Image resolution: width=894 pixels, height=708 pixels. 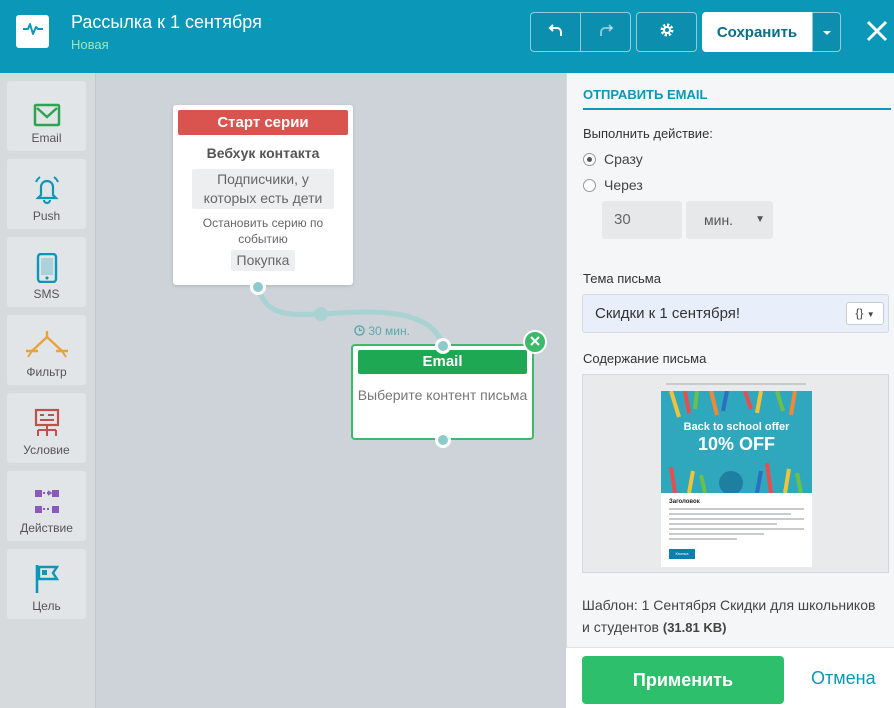 I want to click on subject-value: Скидки к 1 сентября!, so click(x=668, y=313).